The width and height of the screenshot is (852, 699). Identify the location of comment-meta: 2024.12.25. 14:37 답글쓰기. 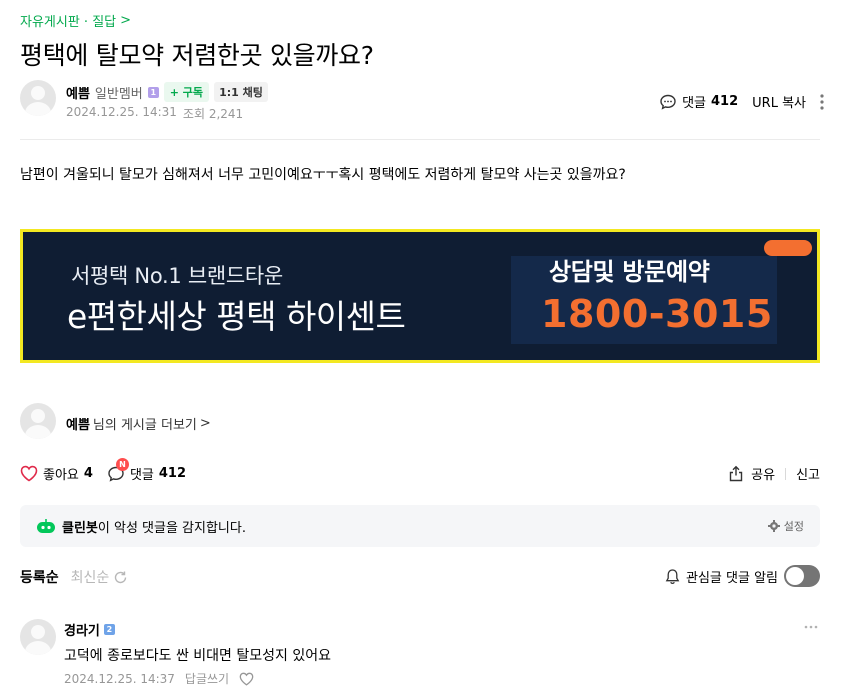
(159, 678).